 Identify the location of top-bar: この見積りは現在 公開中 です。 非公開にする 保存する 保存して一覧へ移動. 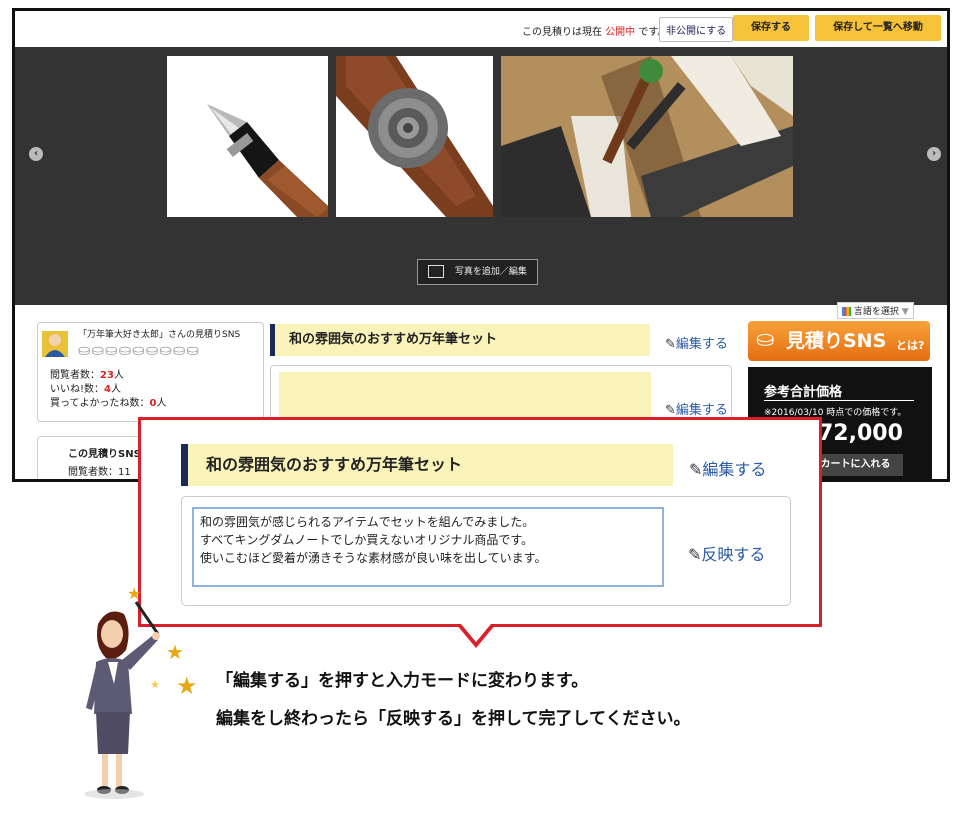
(481, 29).